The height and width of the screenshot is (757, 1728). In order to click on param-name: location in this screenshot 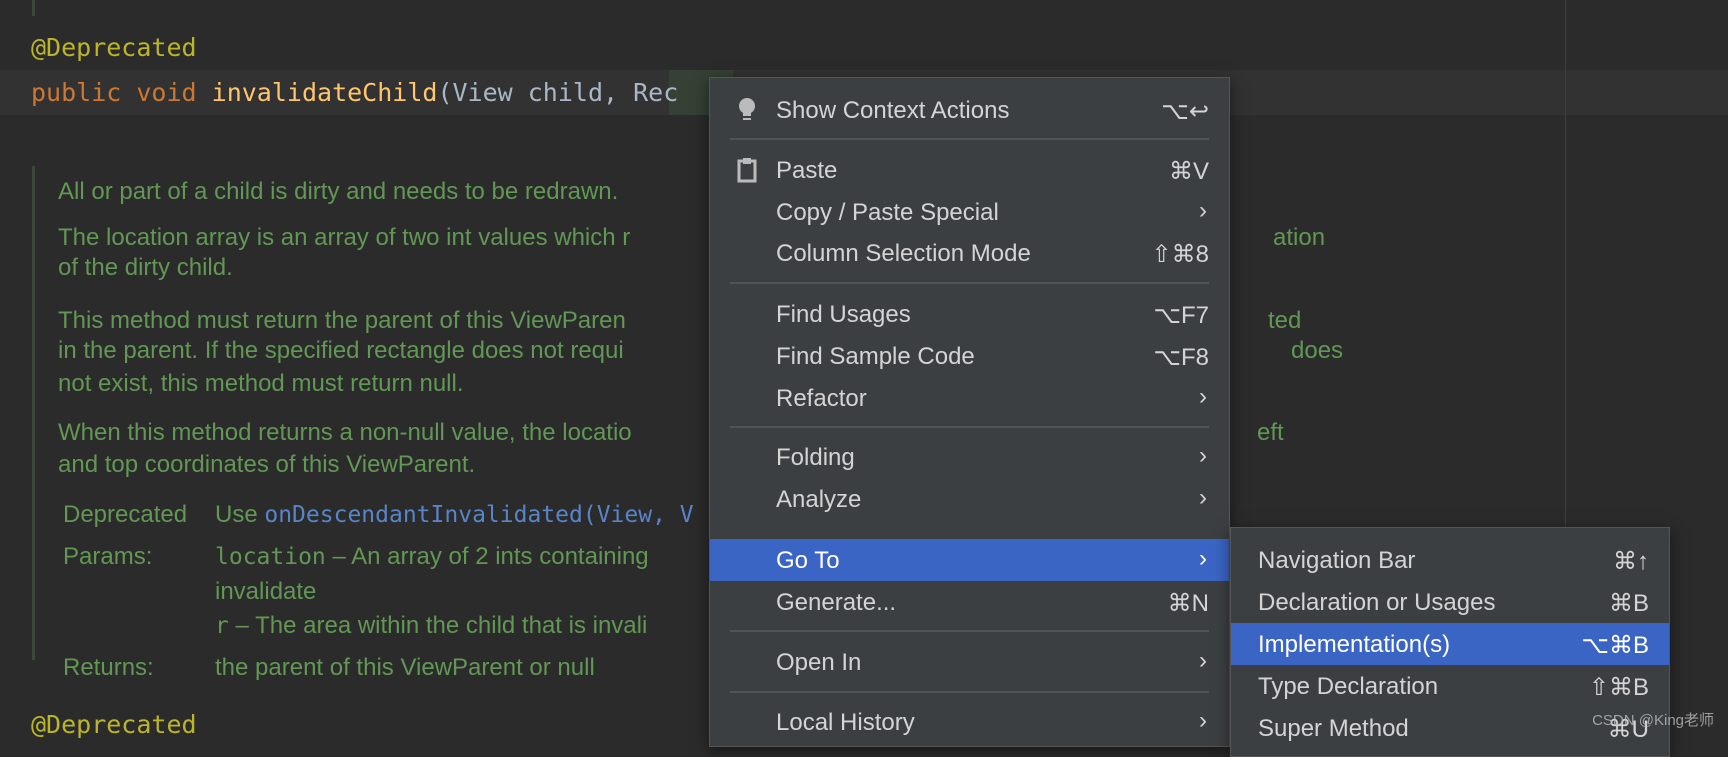, I will do `click(270, 557)`.